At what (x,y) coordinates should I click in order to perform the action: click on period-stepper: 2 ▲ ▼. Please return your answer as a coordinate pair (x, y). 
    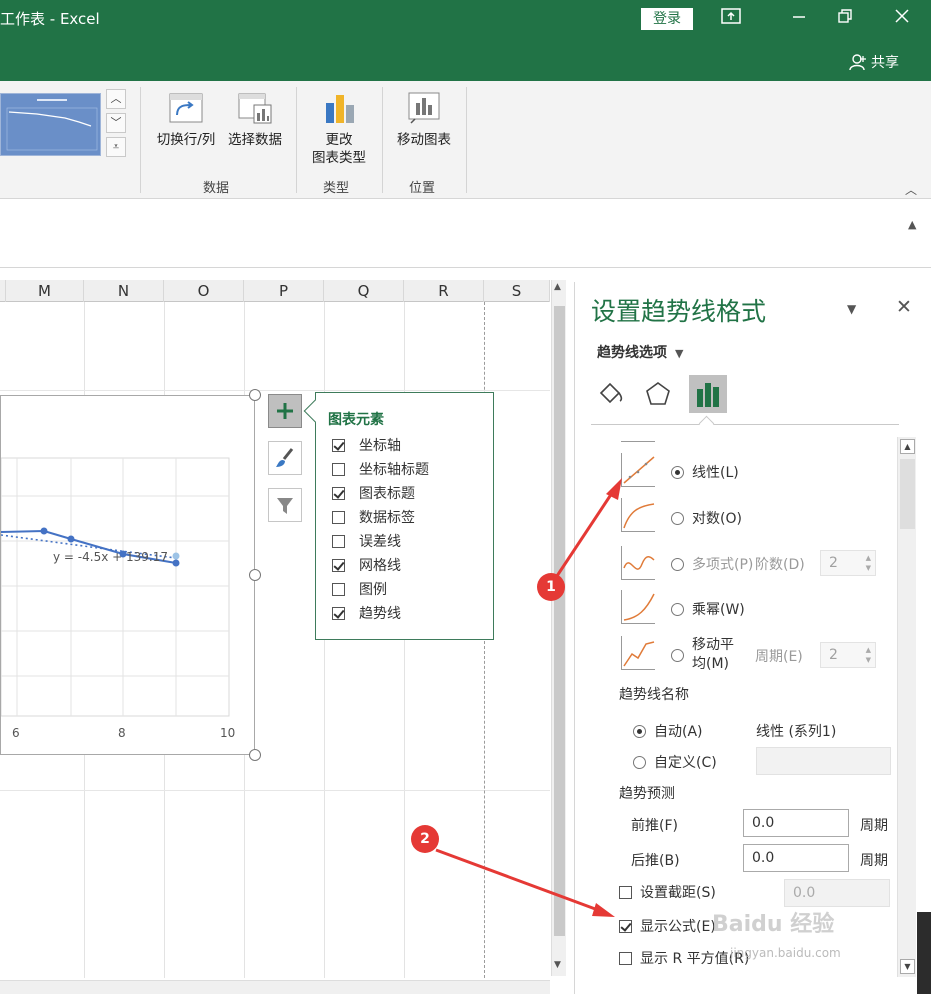
    Looking at the image, I should click on (848, 655).